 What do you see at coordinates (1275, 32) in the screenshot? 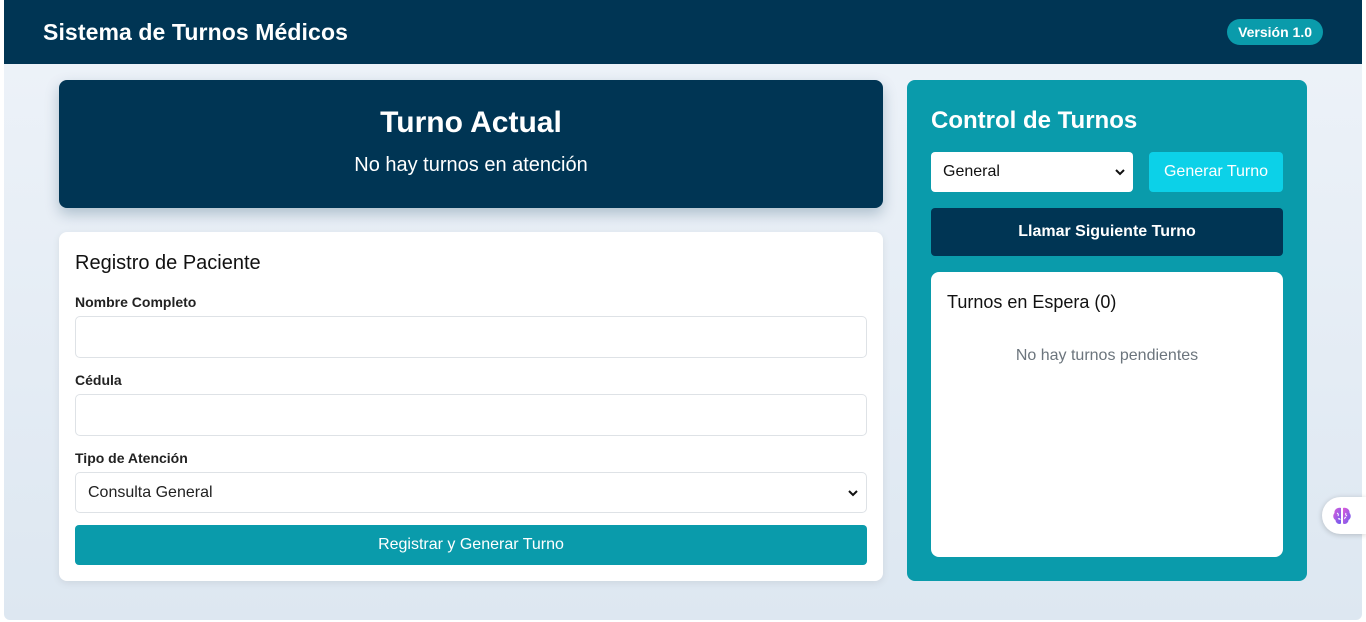
I see `version-badge: Versión 1.0` at bounding box center [1275, 32].